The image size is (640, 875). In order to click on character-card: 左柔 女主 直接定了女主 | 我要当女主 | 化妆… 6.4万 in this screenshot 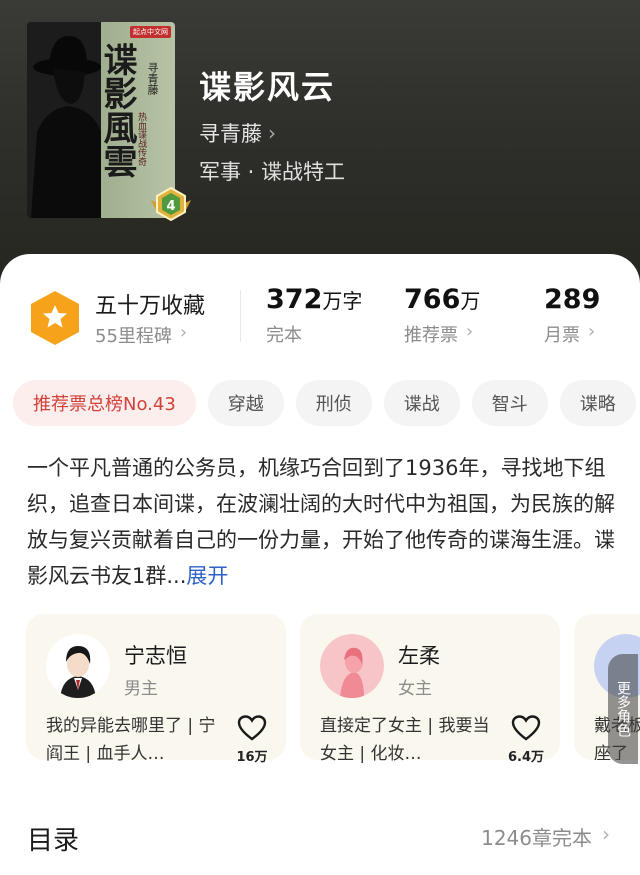, I will do `click(430, 689)`.